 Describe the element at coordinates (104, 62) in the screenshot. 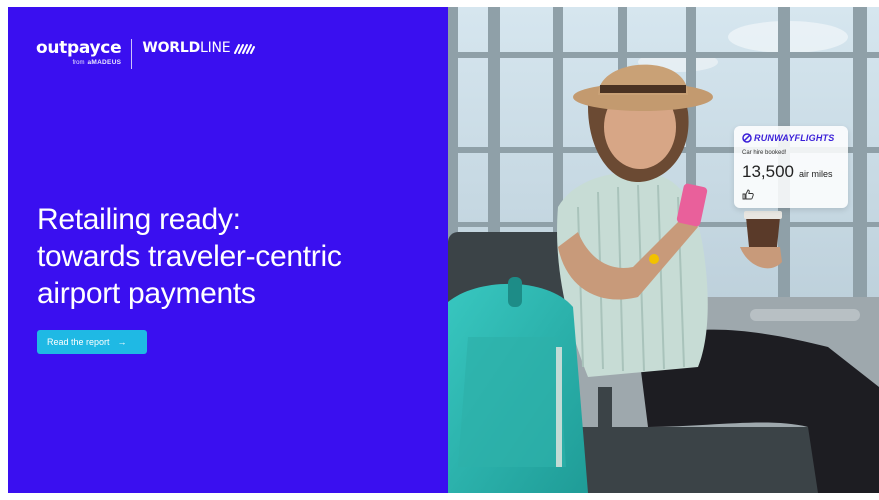

I see `amadeus-wordmark: aMADEUS` at that location.